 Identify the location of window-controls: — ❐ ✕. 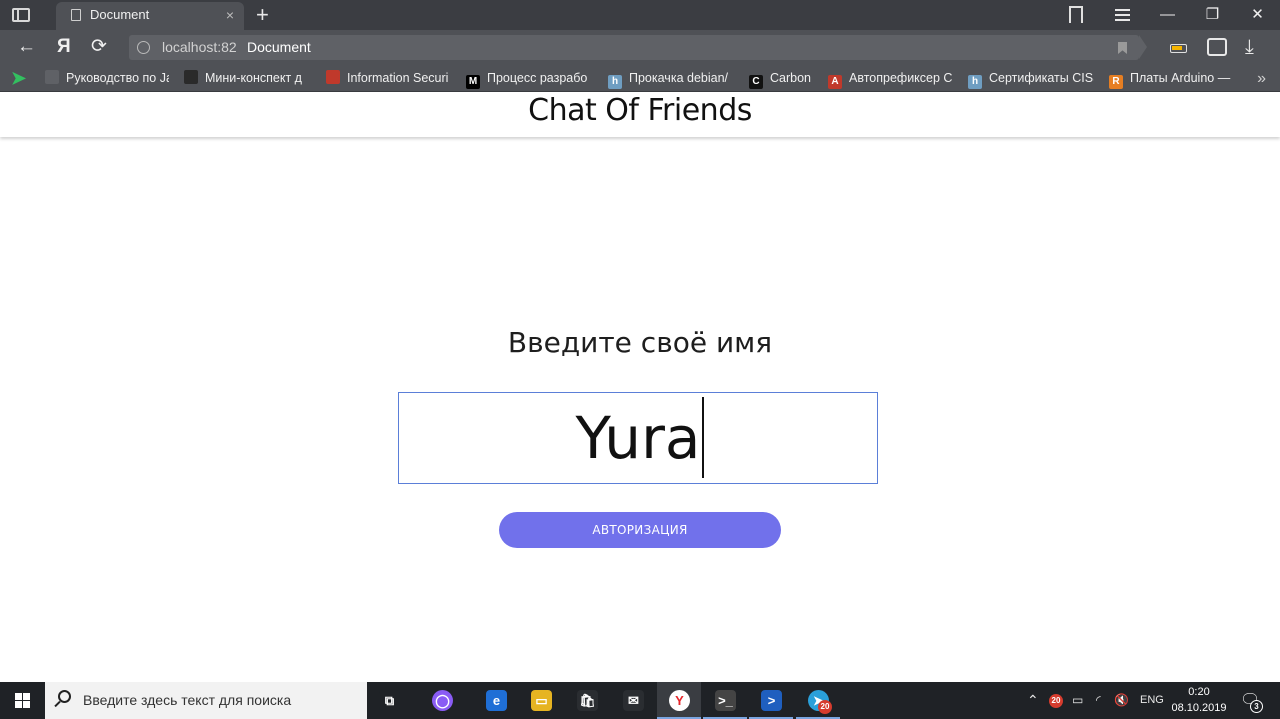
(1212, 15).